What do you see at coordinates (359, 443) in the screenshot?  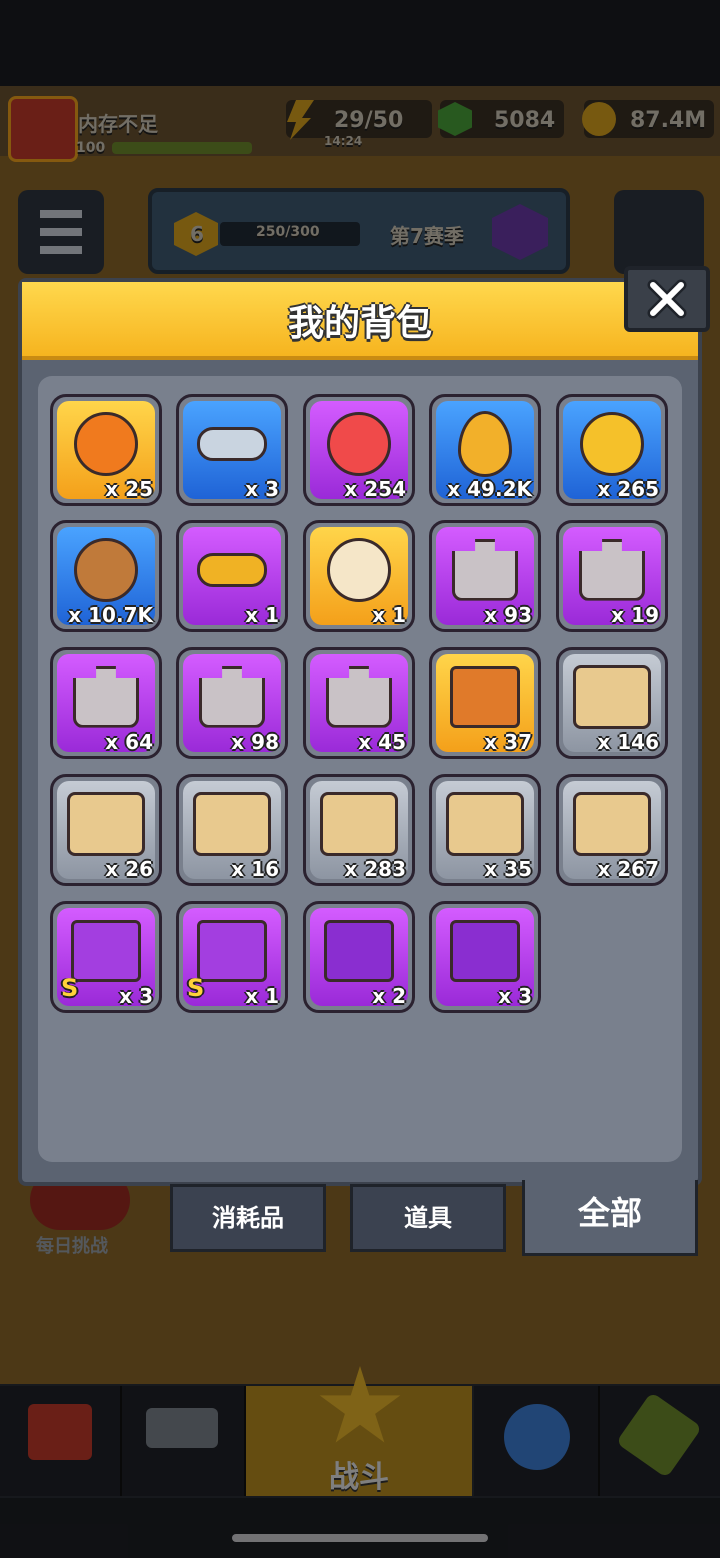 I see `heart-orb-icon` at bounding box center [359, 443].